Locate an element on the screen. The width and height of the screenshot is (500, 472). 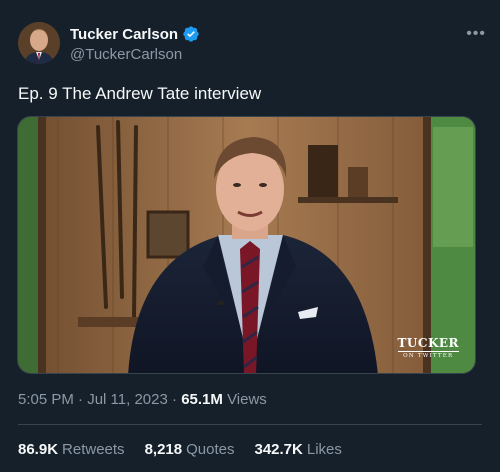
quotes-label: Quotes is located at coordinates (210, 449).